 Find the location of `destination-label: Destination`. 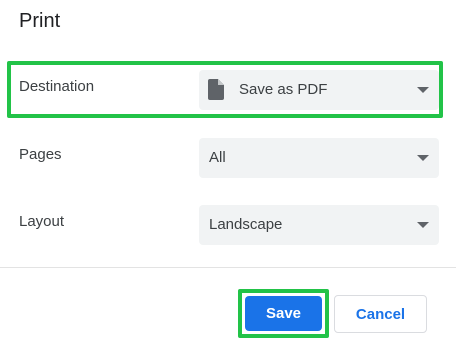

destination-label: Destination is located at coordinates (57, 86).